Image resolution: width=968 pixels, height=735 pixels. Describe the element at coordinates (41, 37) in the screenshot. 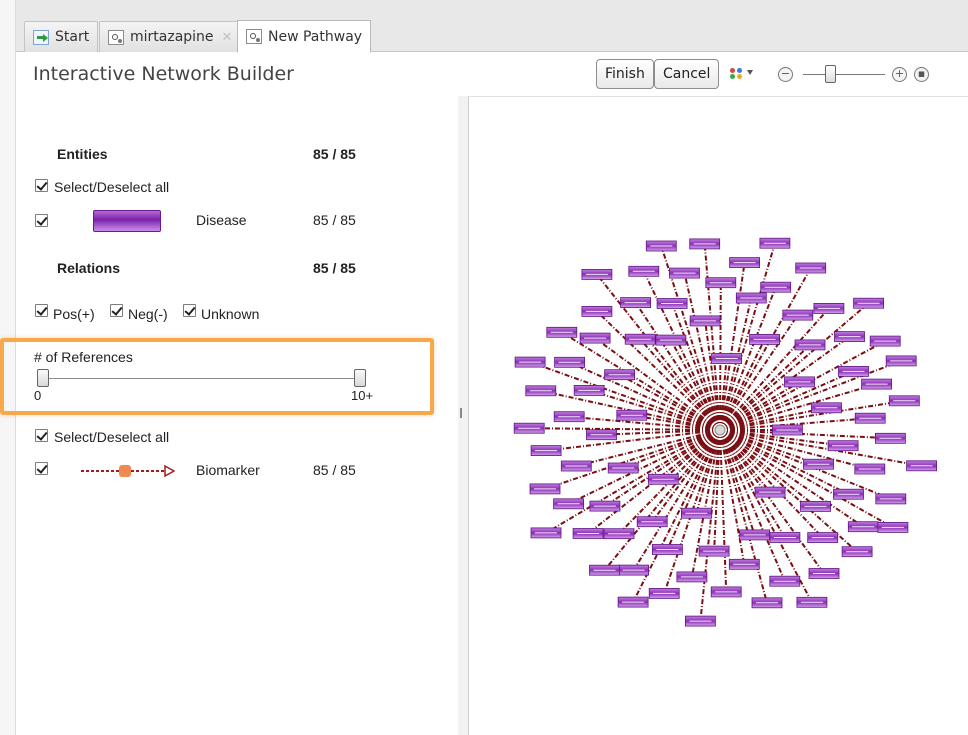

I see `start-arrow-icon` at that location.